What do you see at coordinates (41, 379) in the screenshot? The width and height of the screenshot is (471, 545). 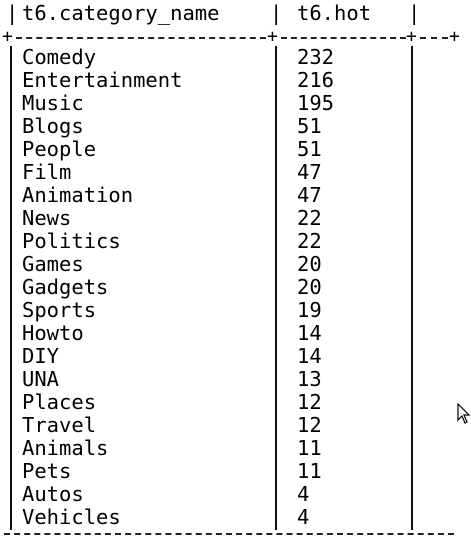 I see `table-cell-category-name: UNA` at bounding box center [41, 379].